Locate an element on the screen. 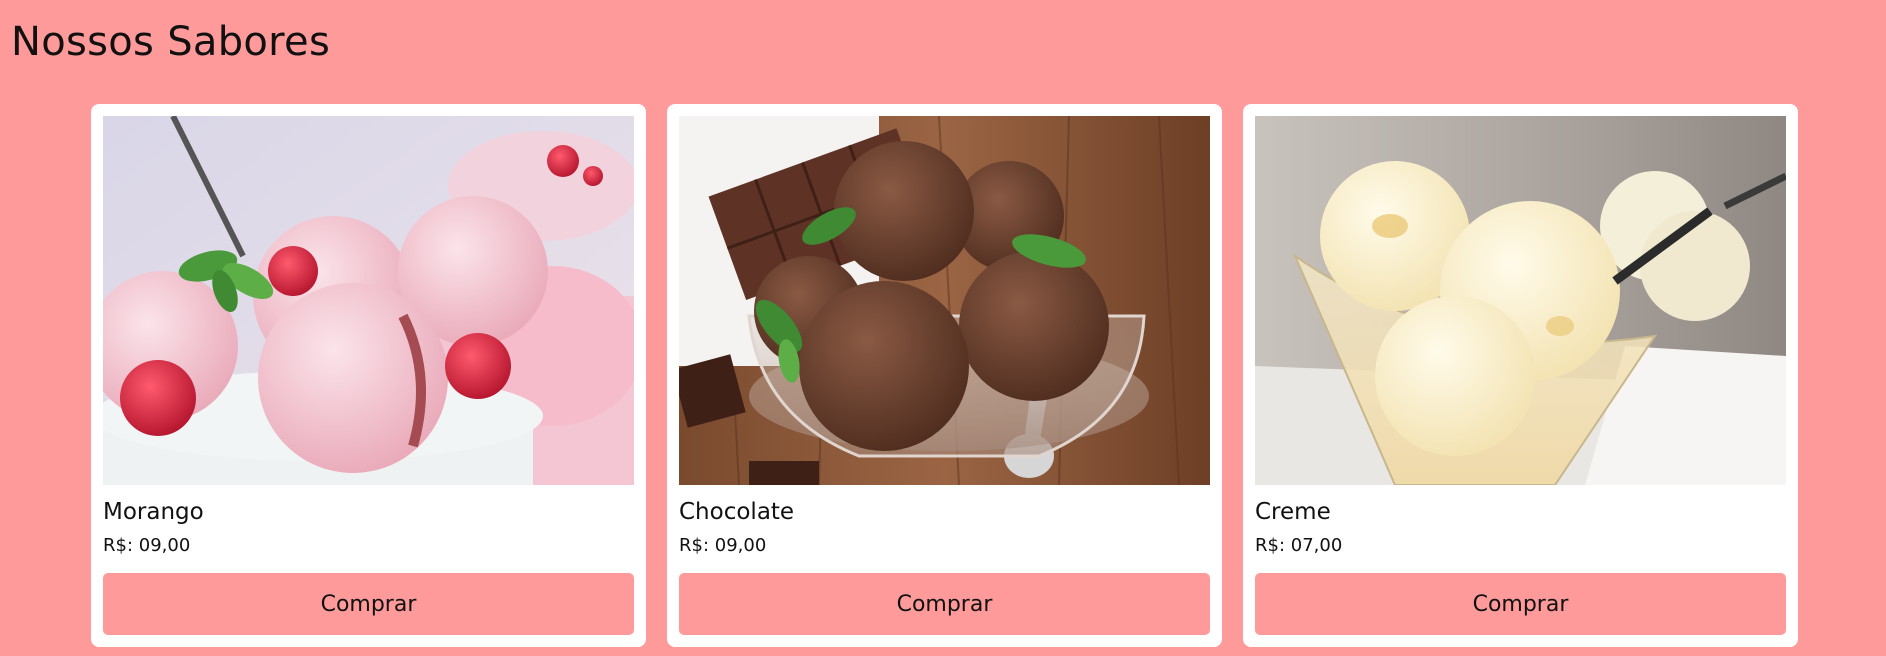 Image resolution: width=1886 pixels, height=656 pixels. page-title: Nossos Sabores is located at coordinates (171, 42).